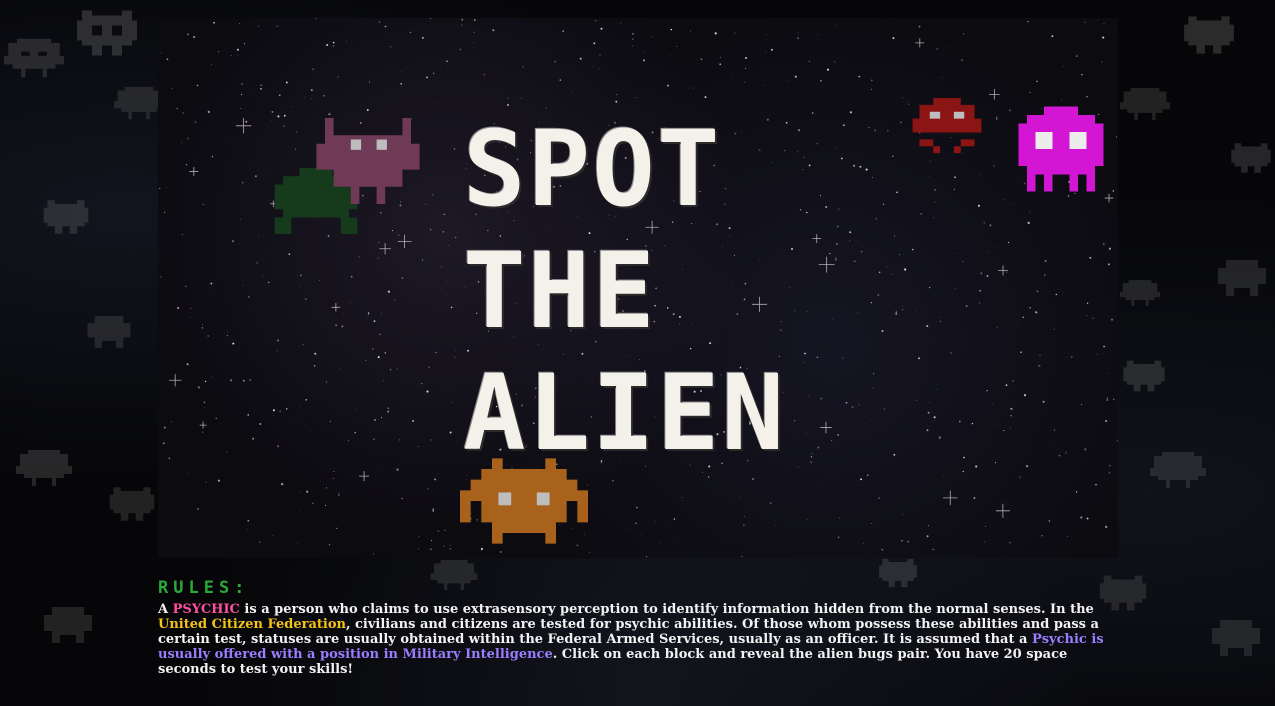 This screenshot has width=1275, height=706. What do you see at coordinates (252, 624) in the screenshot?
I see `federation-highlight: United Citizen Federation` at bounding box center [252, 624].